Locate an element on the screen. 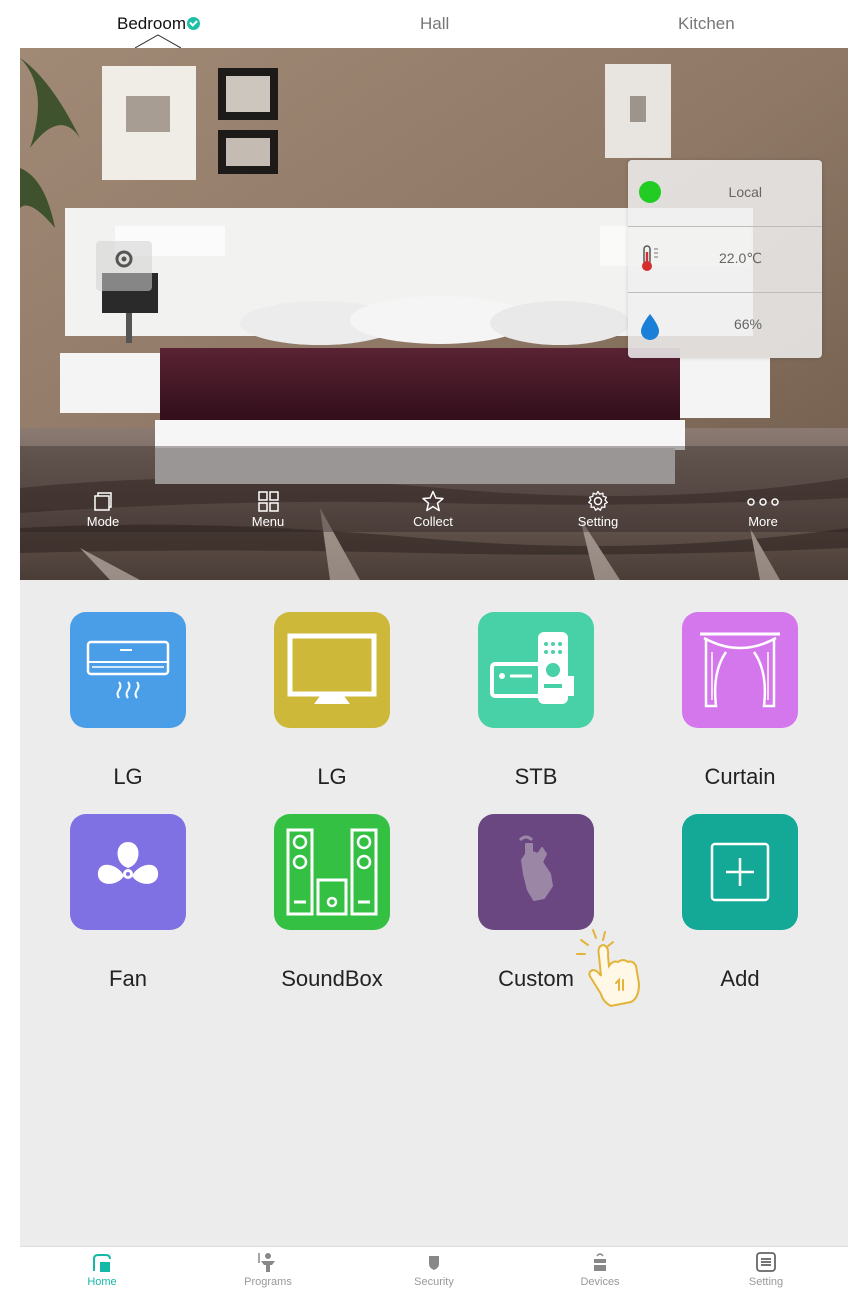 The image size is (859, 1293). device-curtain: Curtain is located at coordinates (740, 701).